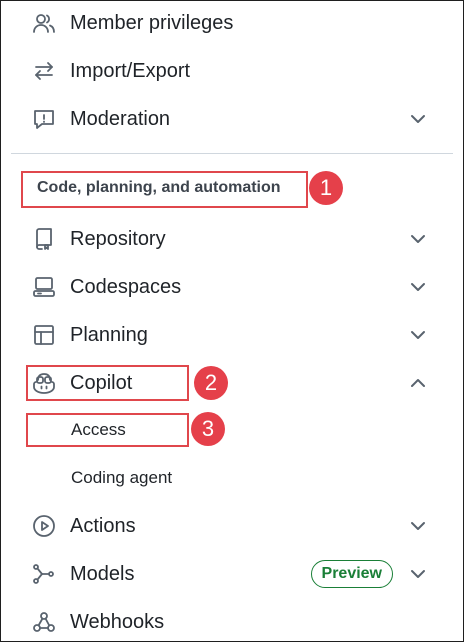  Describe the element at coordinates (351, 574) in the screenshot. I see `preview-badge: Preview` at that location.